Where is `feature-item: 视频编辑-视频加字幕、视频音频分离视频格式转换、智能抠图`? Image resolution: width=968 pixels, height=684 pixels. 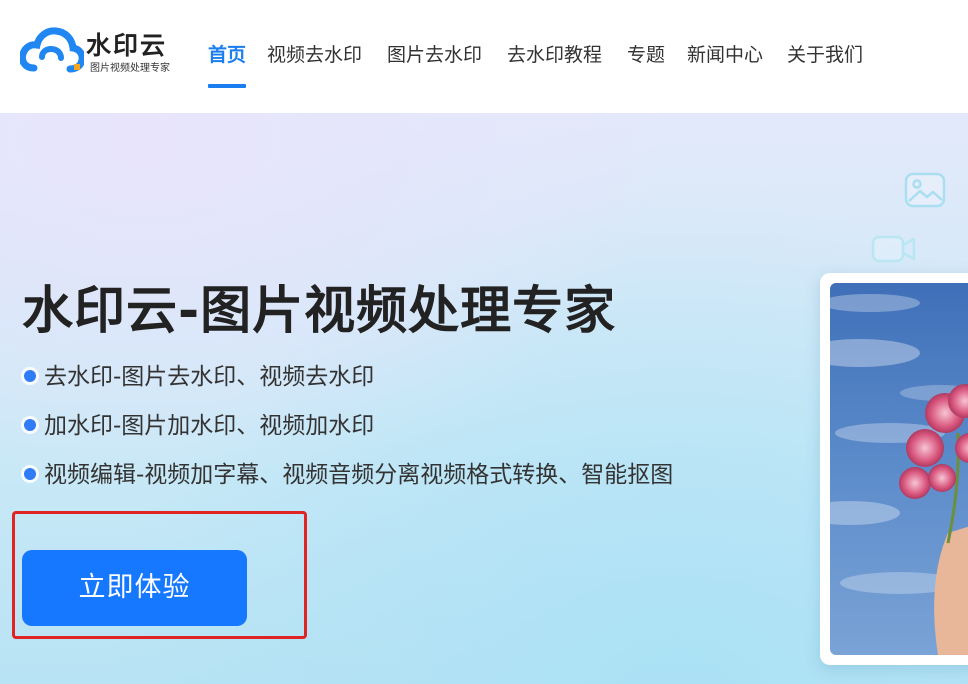 feature-item: 视频编辑-视频加字幕、视频音频分离视频格式转换、智能抠图 is located at coordinates (347, 472).